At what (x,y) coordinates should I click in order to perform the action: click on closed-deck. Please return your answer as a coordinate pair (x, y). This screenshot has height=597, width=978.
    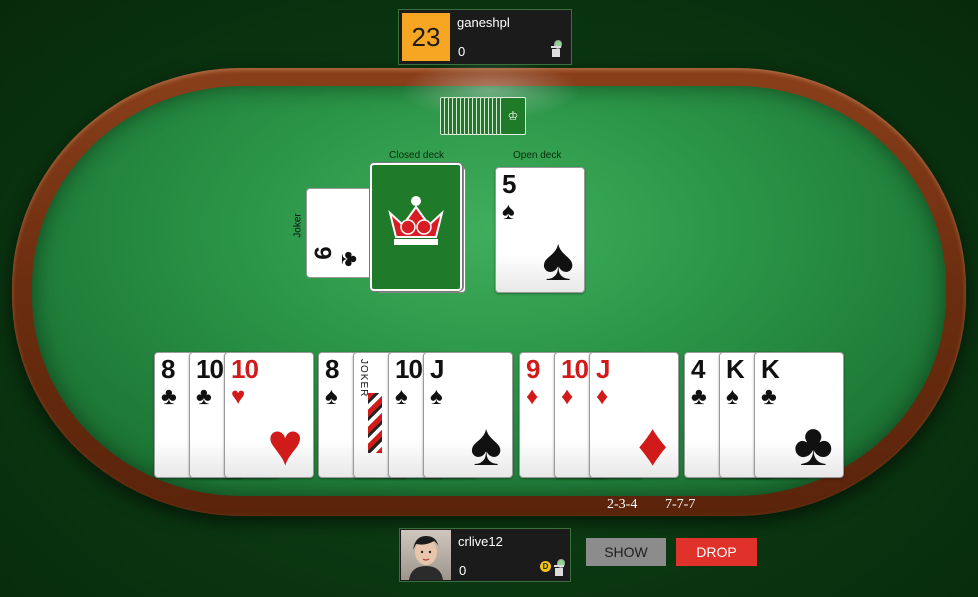
    Looking at the image, I should click on (416, 227).